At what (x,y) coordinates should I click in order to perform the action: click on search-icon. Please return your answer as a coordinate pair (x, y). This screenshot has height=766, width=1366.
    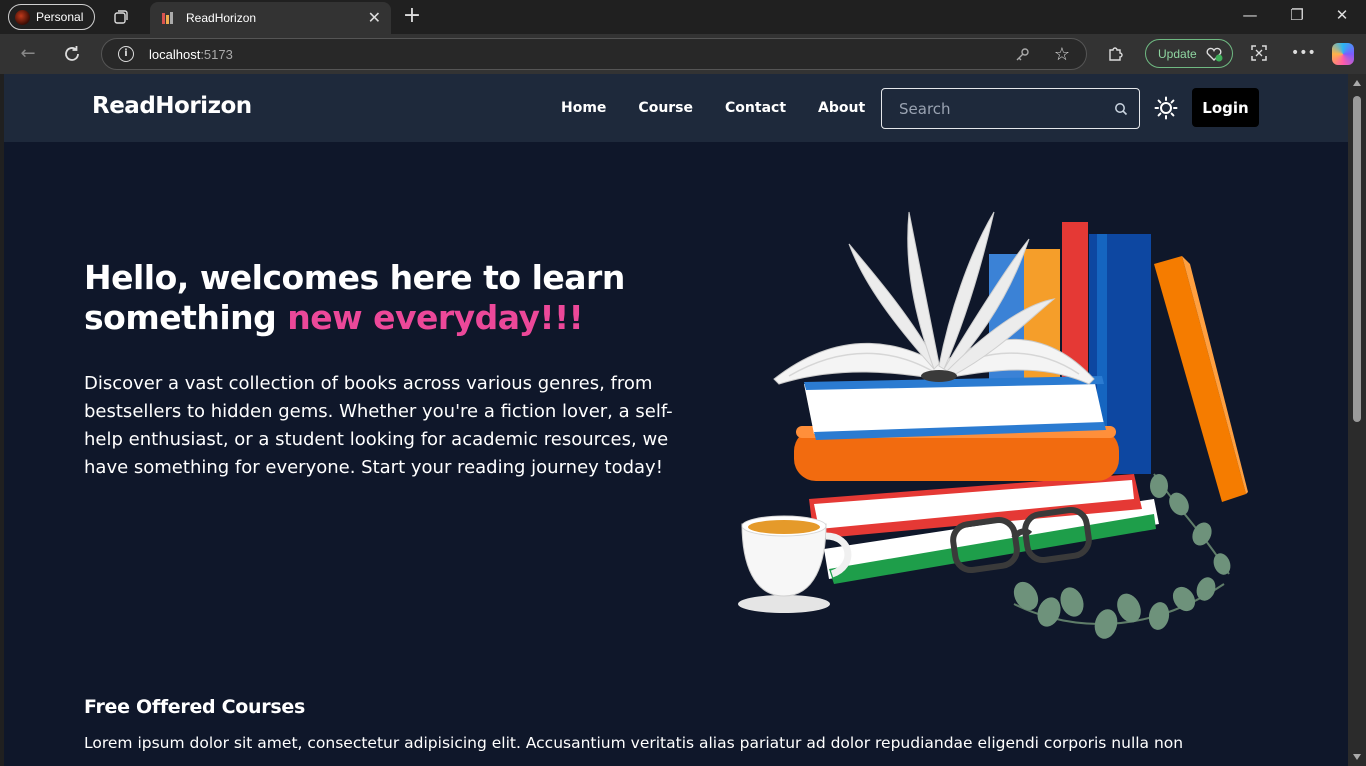
    Looking at the image, I should click on (1121, 109).